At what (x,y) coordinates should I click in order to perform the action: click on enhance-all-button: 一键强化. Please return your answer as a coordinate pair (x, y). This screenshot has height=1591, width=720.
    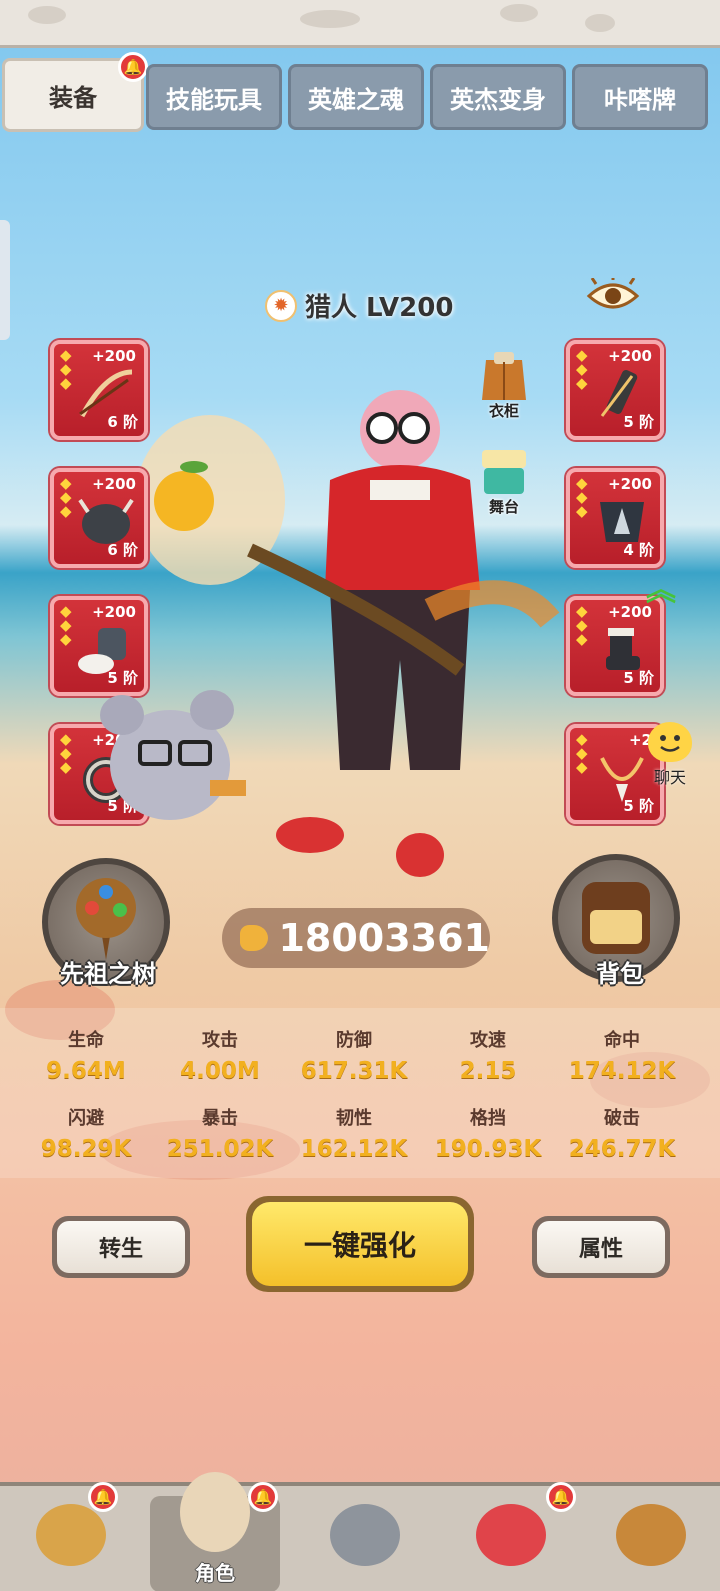
    Looking at the image, I should click on (360, 1244).